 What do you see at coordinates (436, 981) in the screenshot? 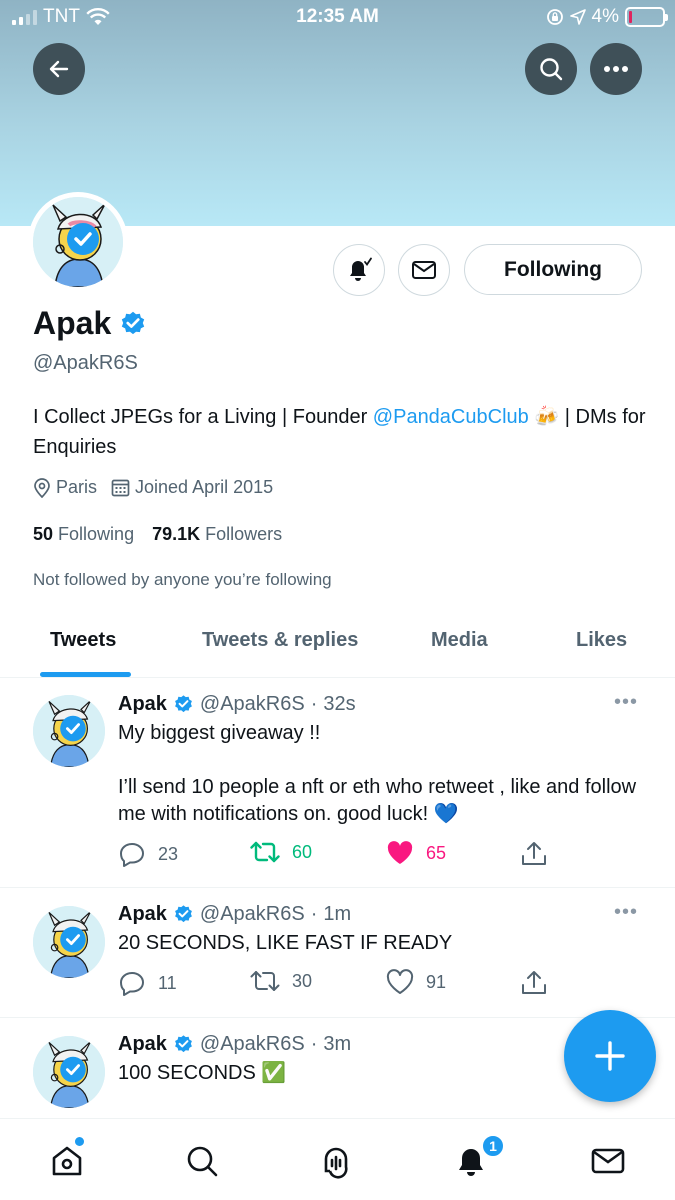
I see `like-count: 91` at bounding box center [436, 981].